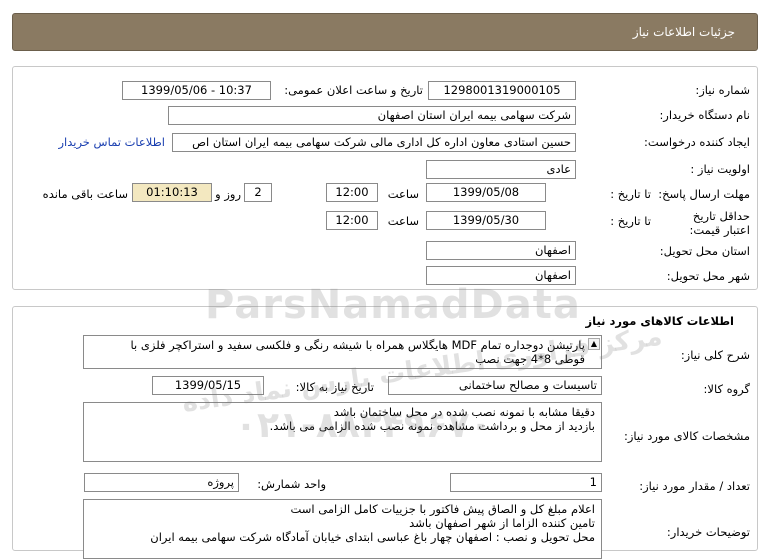 This screenshot has height=559, width=770. What do you see at coordinates (501, 250) in the screenshot?
I see `province-field: اصفهان` at bounding box center [501, 250].